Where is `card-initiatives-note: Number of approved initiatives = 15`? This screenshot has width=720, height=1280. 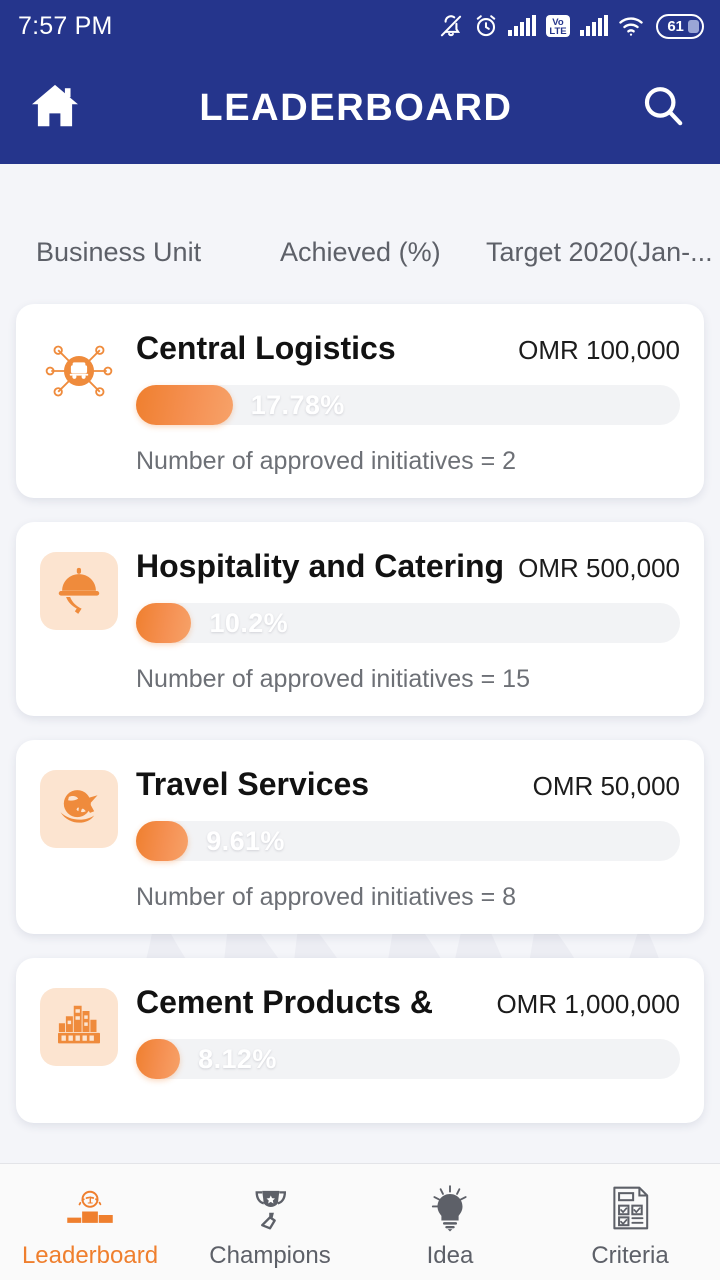 card-initiatives-note: Number of approved initiatives = 15 is located at coordinates (333, 679).